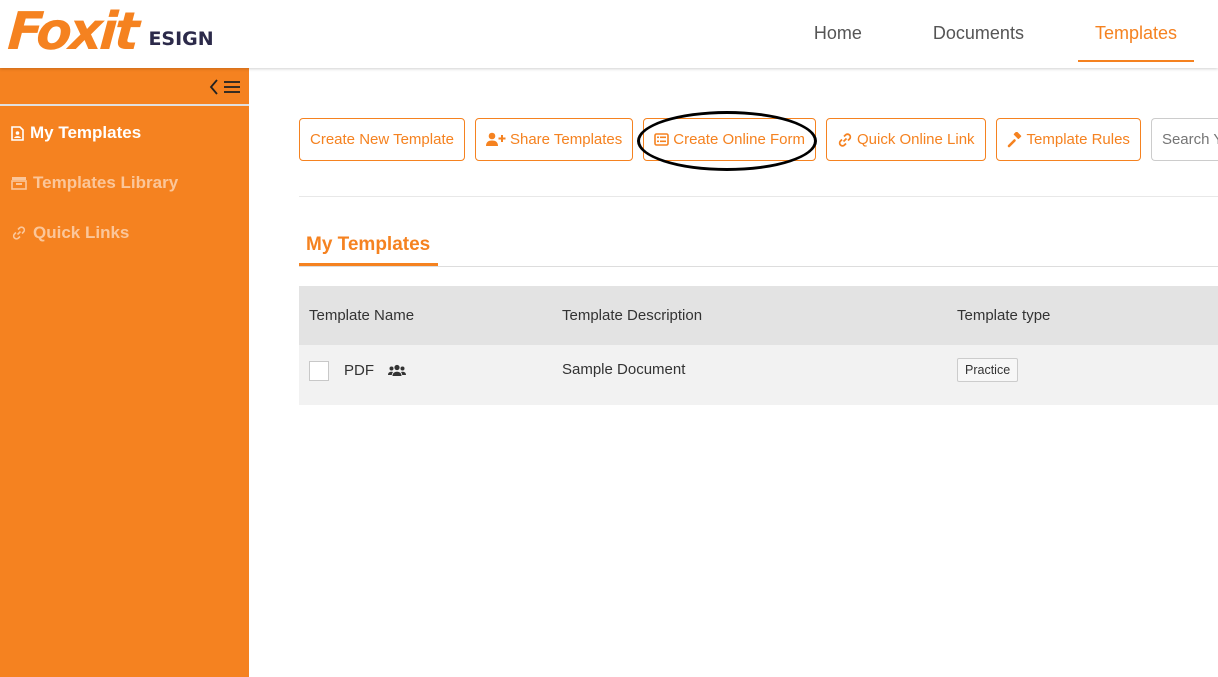  What do you see at coordinates (17, 133) in the screenshot?
I see `template-file-icon` at bounding box center [17, 133].